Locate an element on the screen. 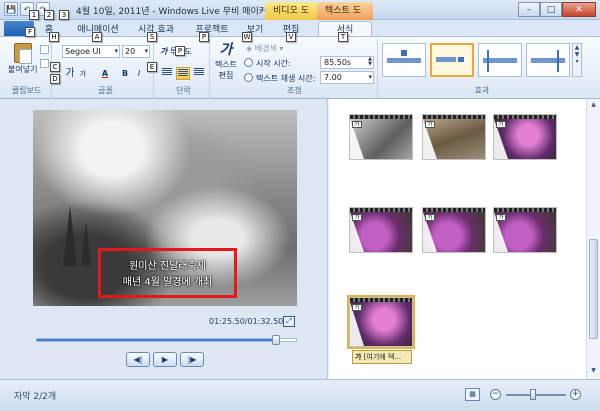 The image size is (600, 411). italic-button: I is located at coordinates (139, 73).